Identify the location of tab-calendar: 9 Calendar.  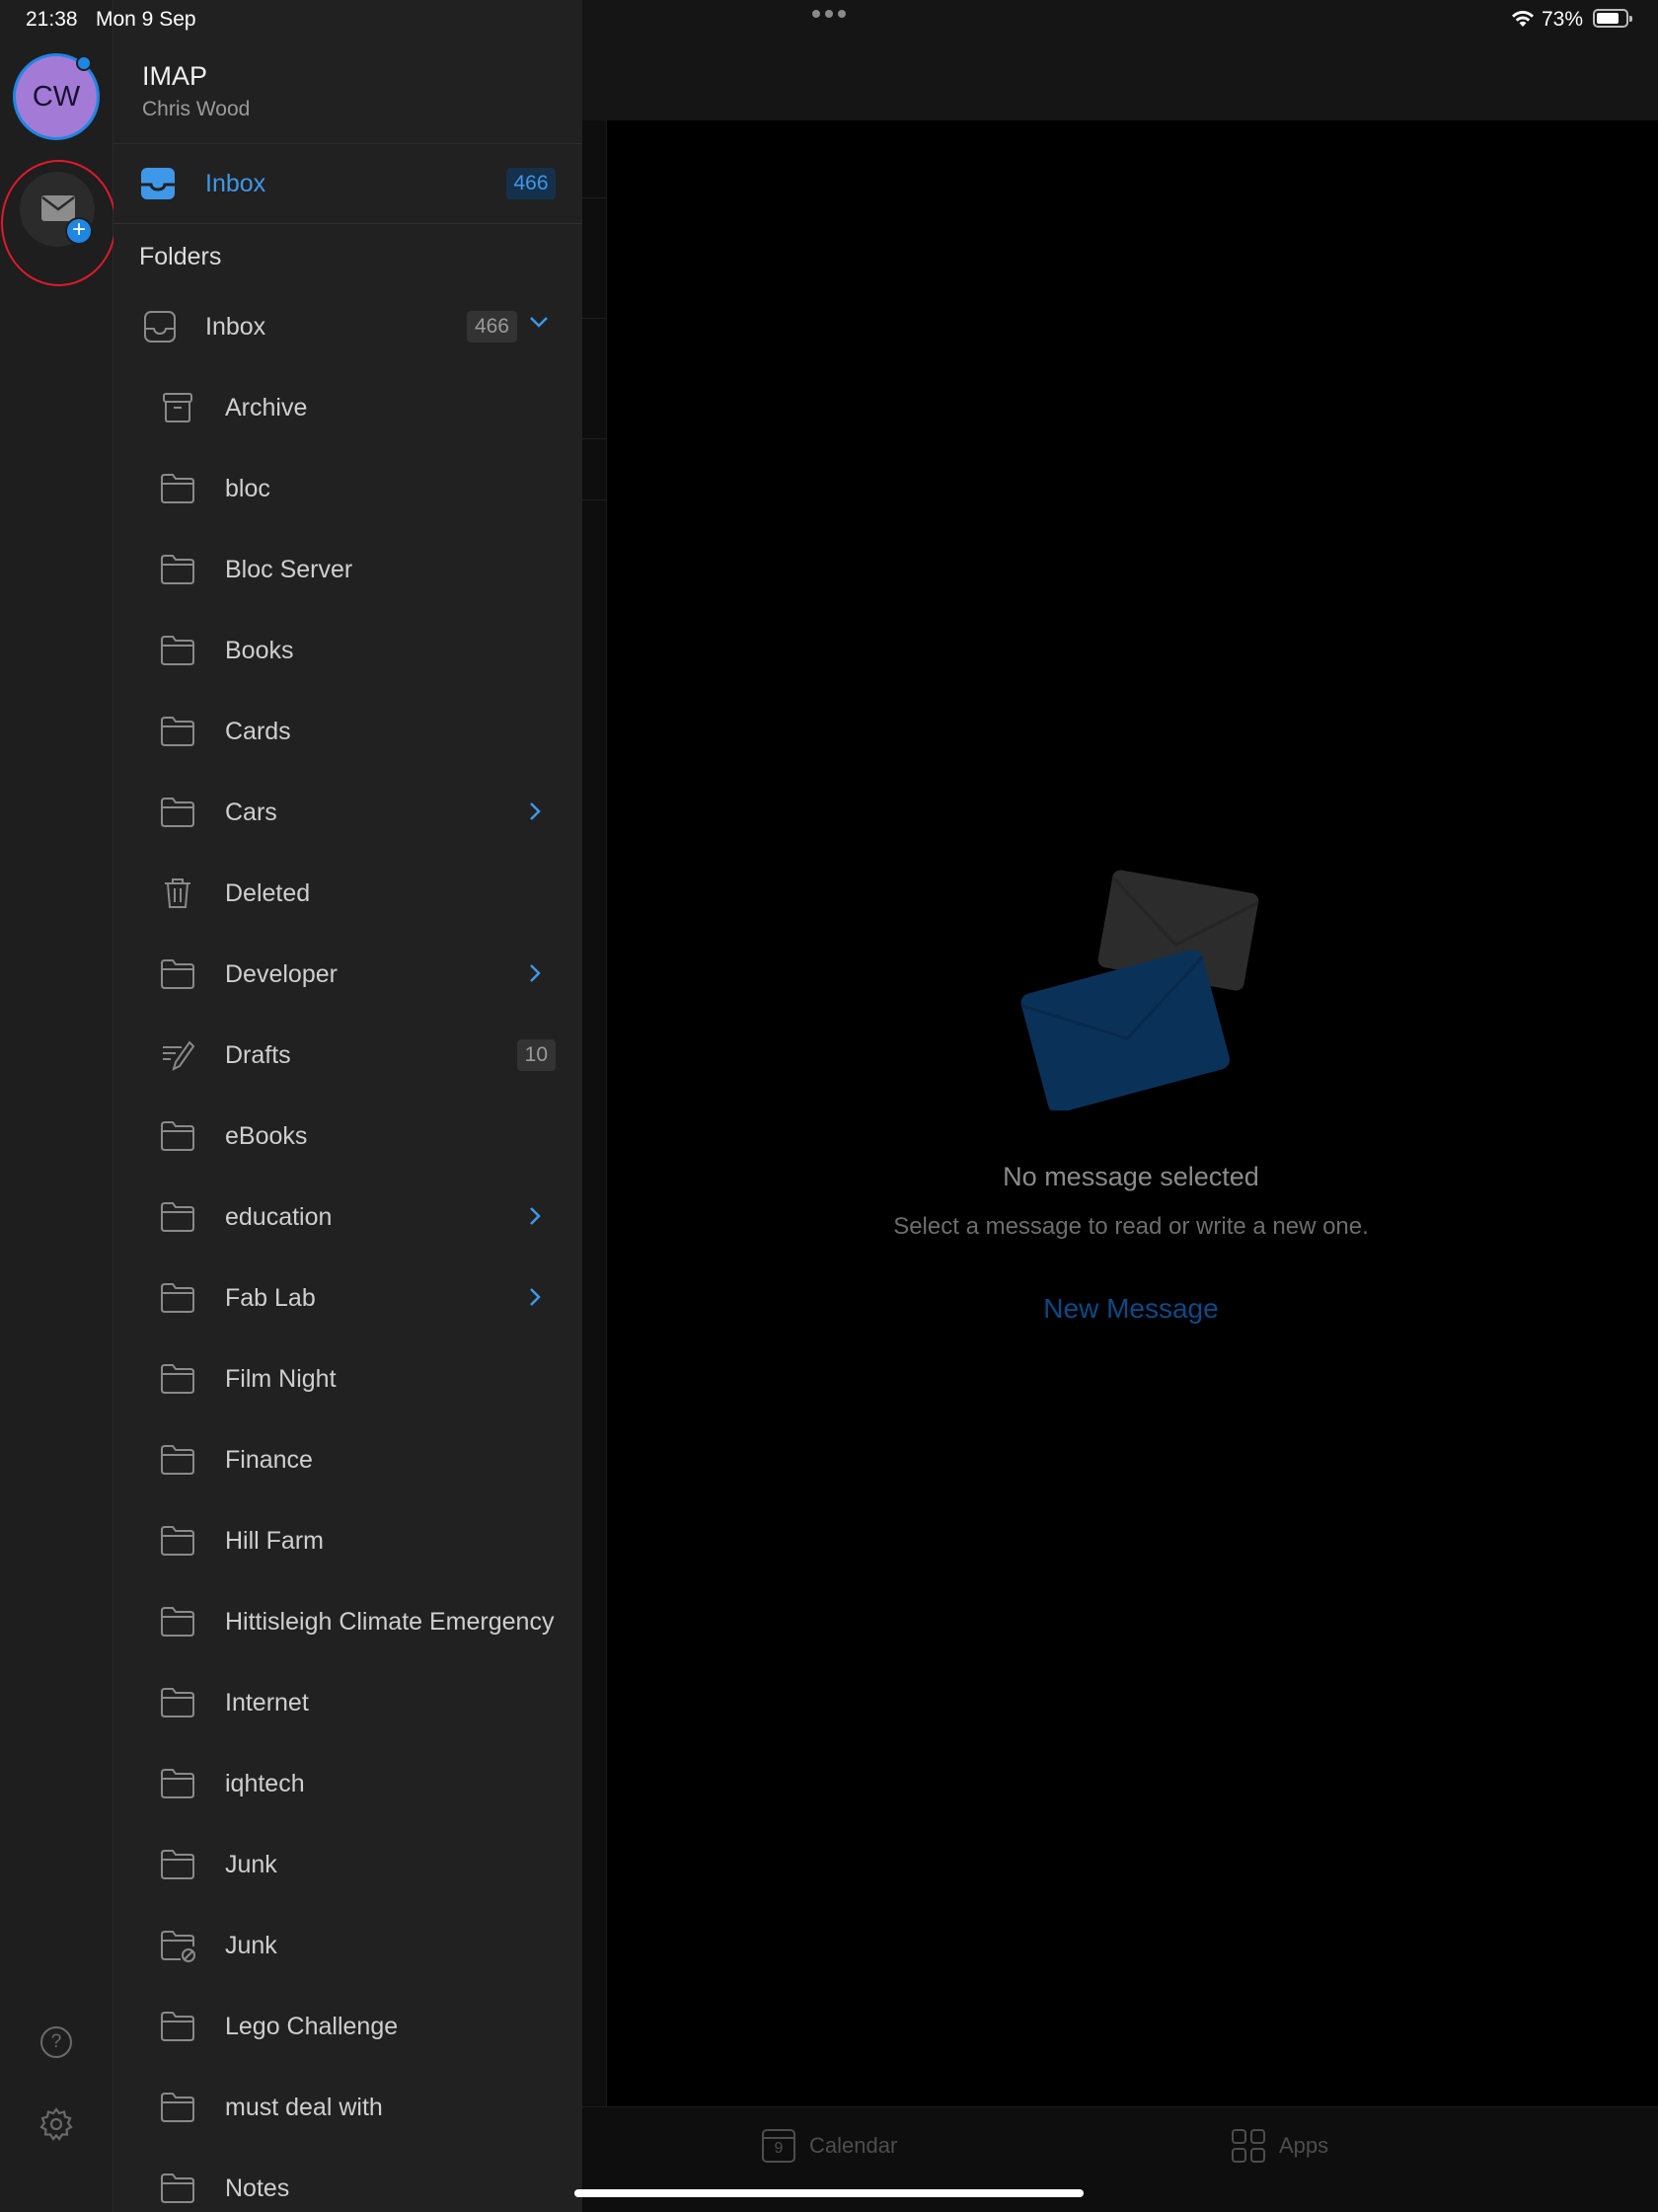
(829, 2146).